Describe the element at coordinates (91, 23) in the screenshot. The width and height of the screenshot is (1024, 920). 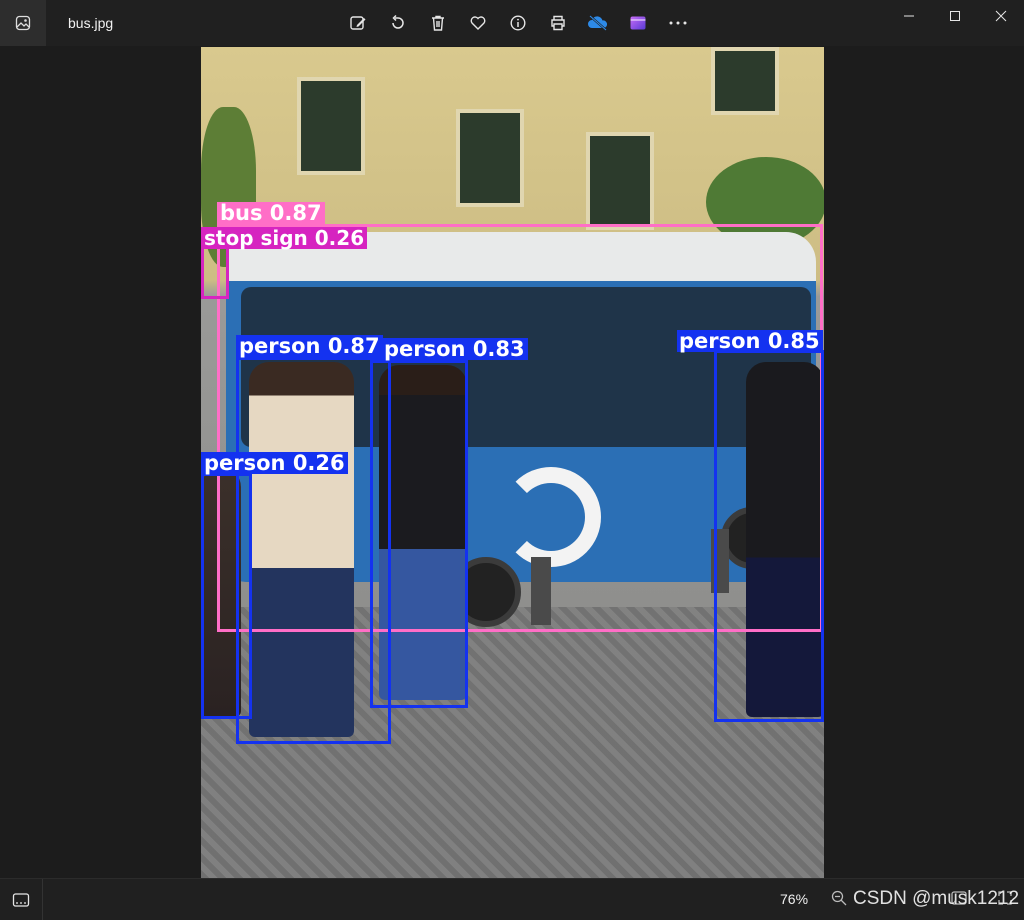
I see `file-name: bus.jpg` at that location.